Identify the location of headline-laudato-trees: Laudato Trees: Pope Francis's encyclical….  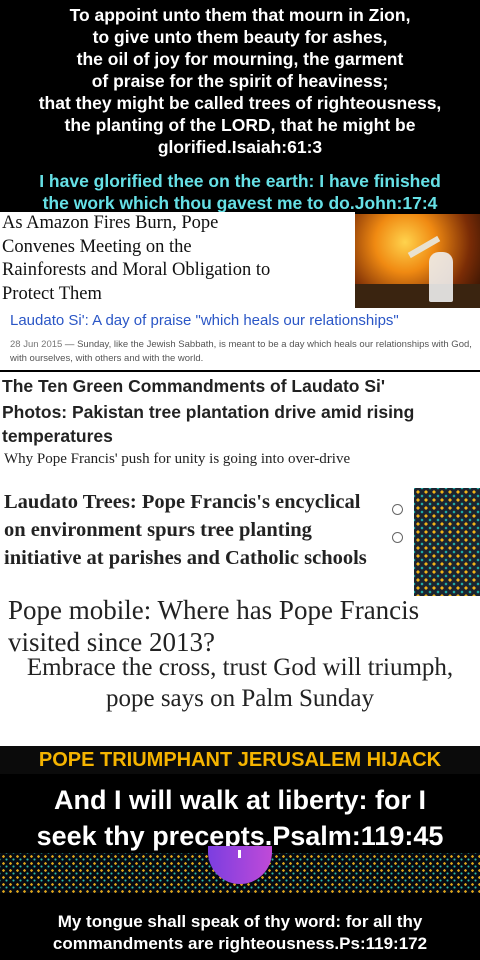
(185, 530).